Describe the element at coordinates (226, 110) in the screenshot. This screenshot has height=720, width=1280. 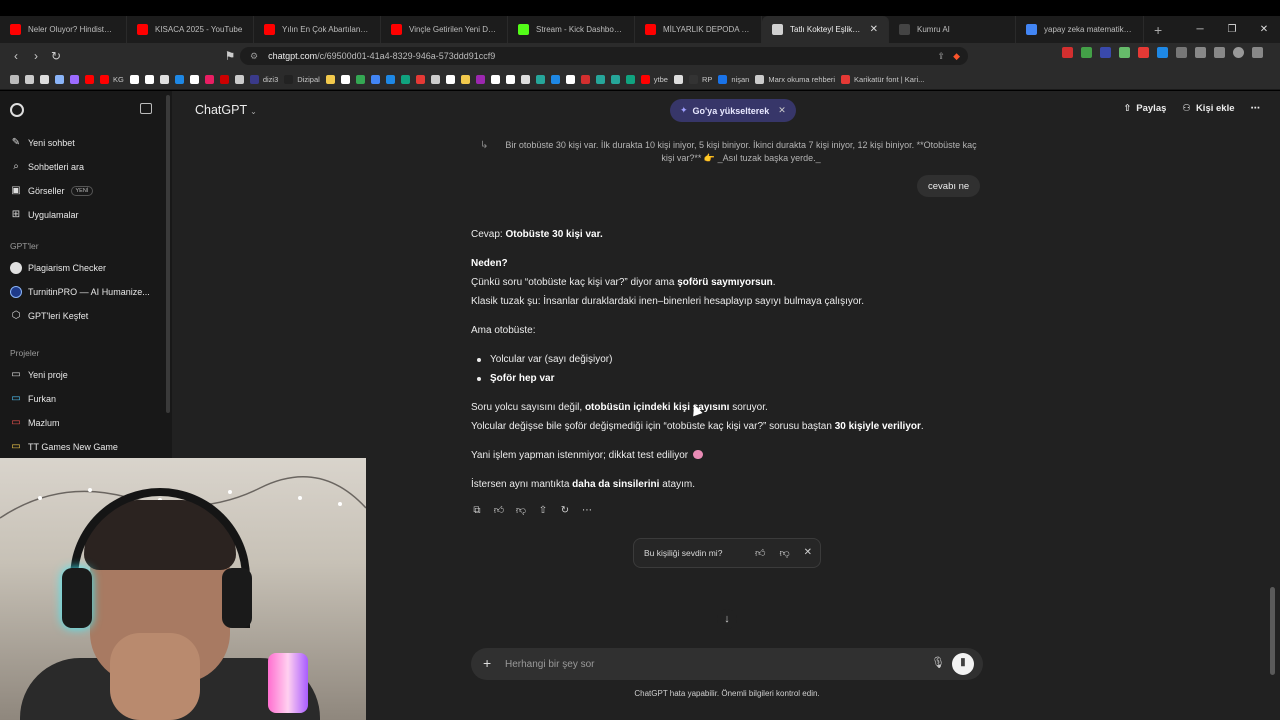
I see `model-selector: ChatGPT ⌄` at that location.